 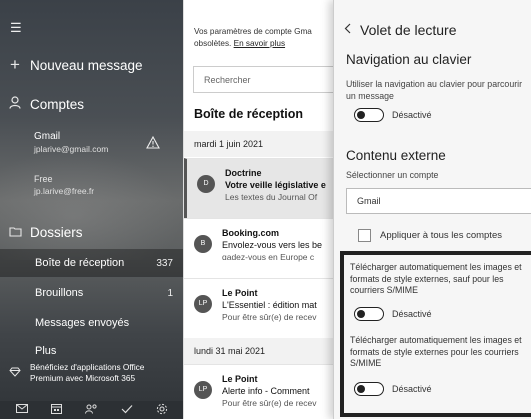 I want to click on keyboard-nav-title: Navigation au clavier, so click(x=409, y=59).